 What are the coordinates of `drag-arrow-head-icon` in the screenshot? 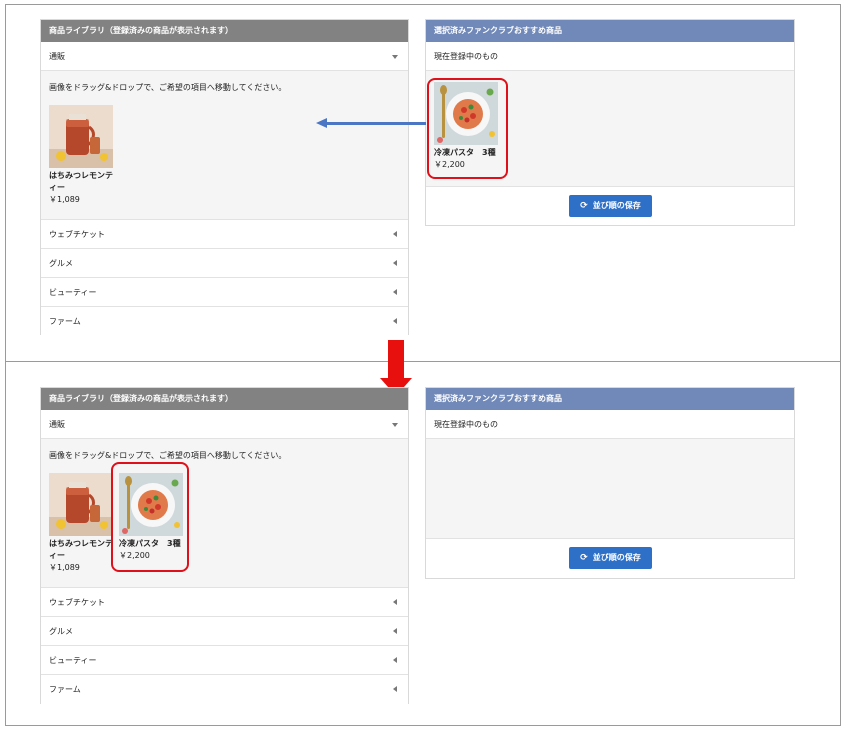 It's located at (321, 123).